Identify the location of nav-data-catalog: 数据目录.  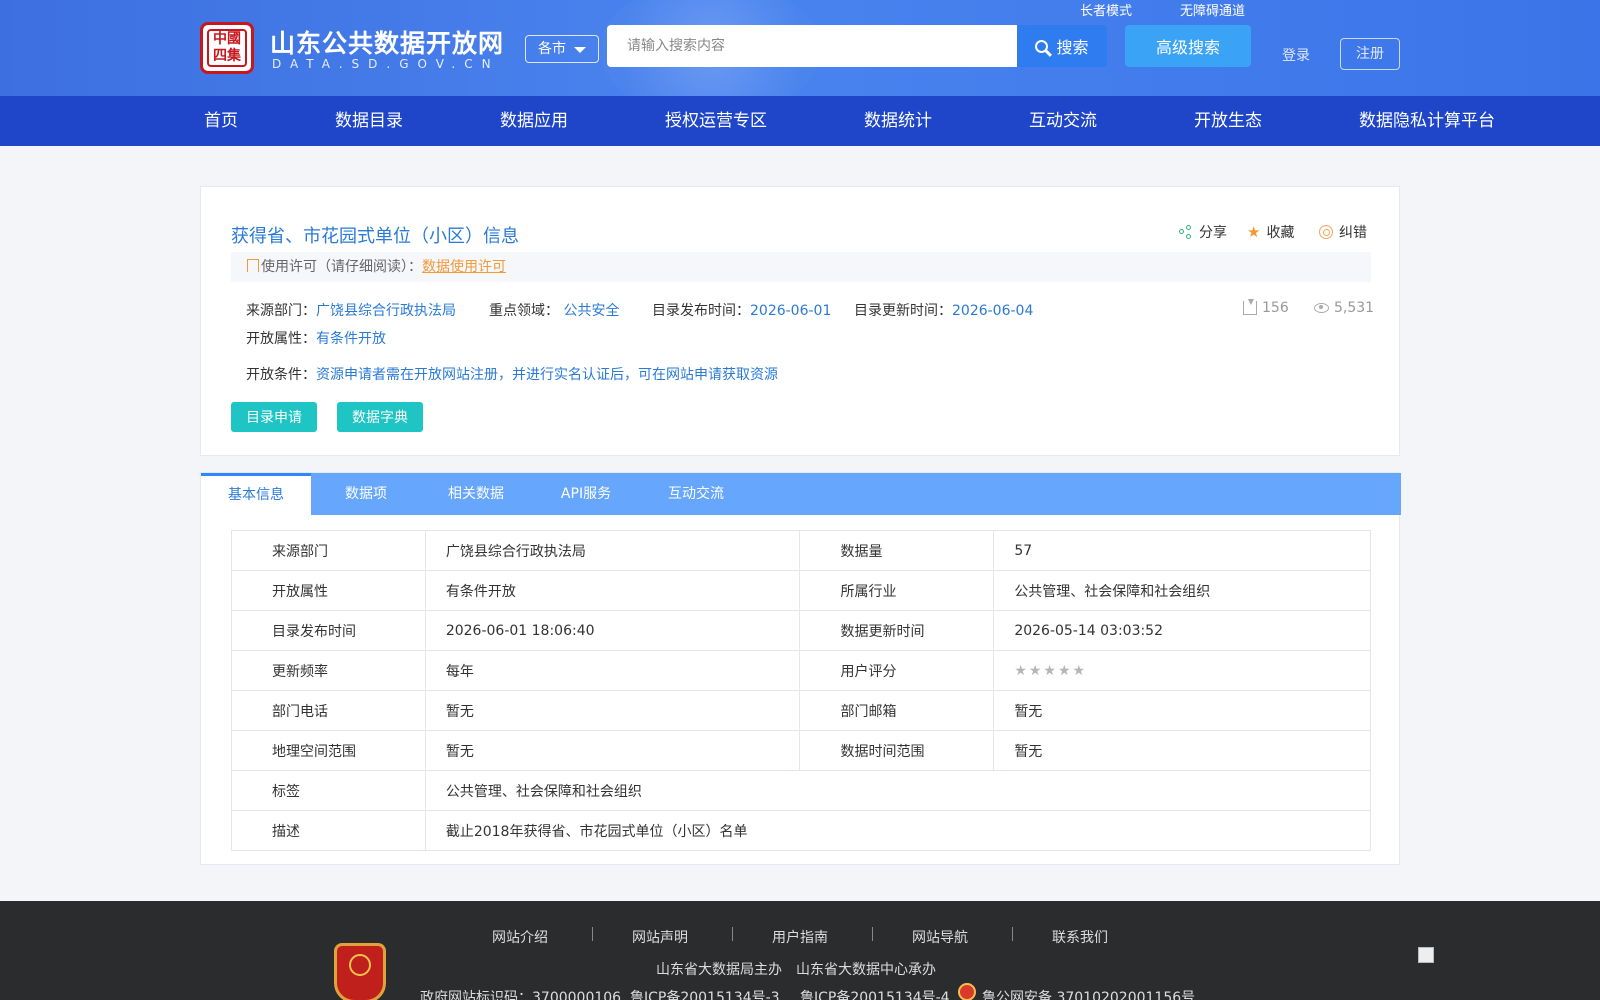
(369, 121).